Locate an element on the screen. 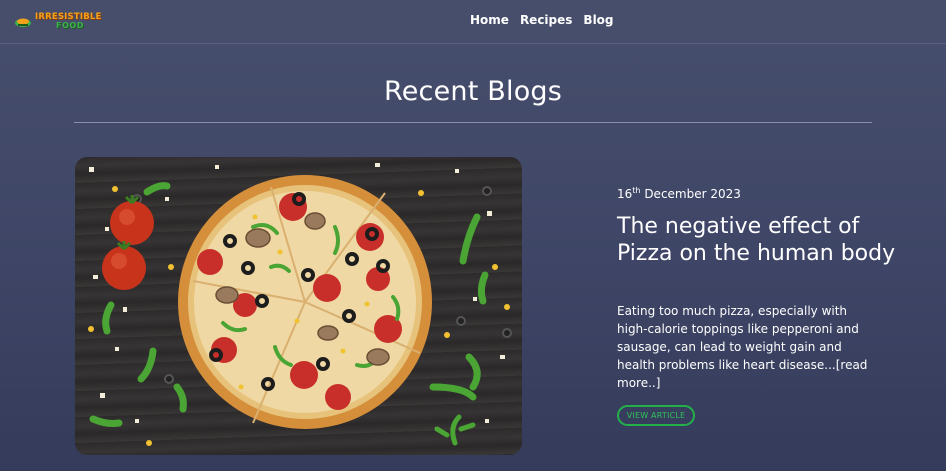 Image resolution: width=946 pixels, height=471 pixels. nav-link-recipes: Recipes is located at coordinates (546, 20).